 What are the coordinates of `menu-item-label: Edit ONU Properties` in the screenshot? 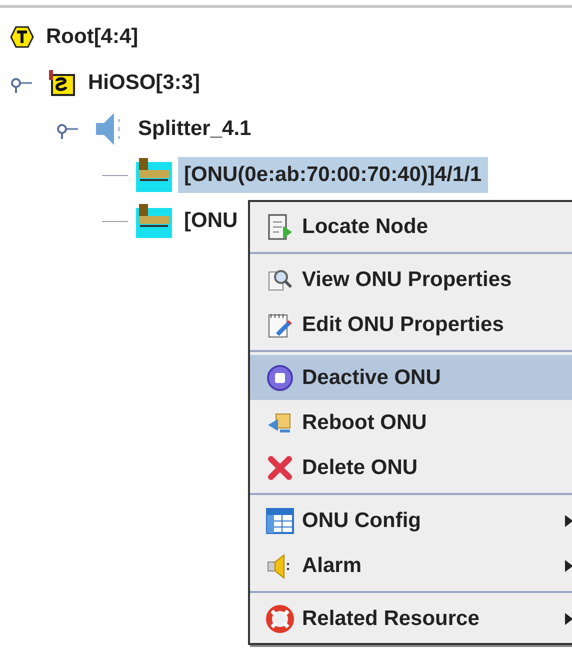 It's located at (403, 324).